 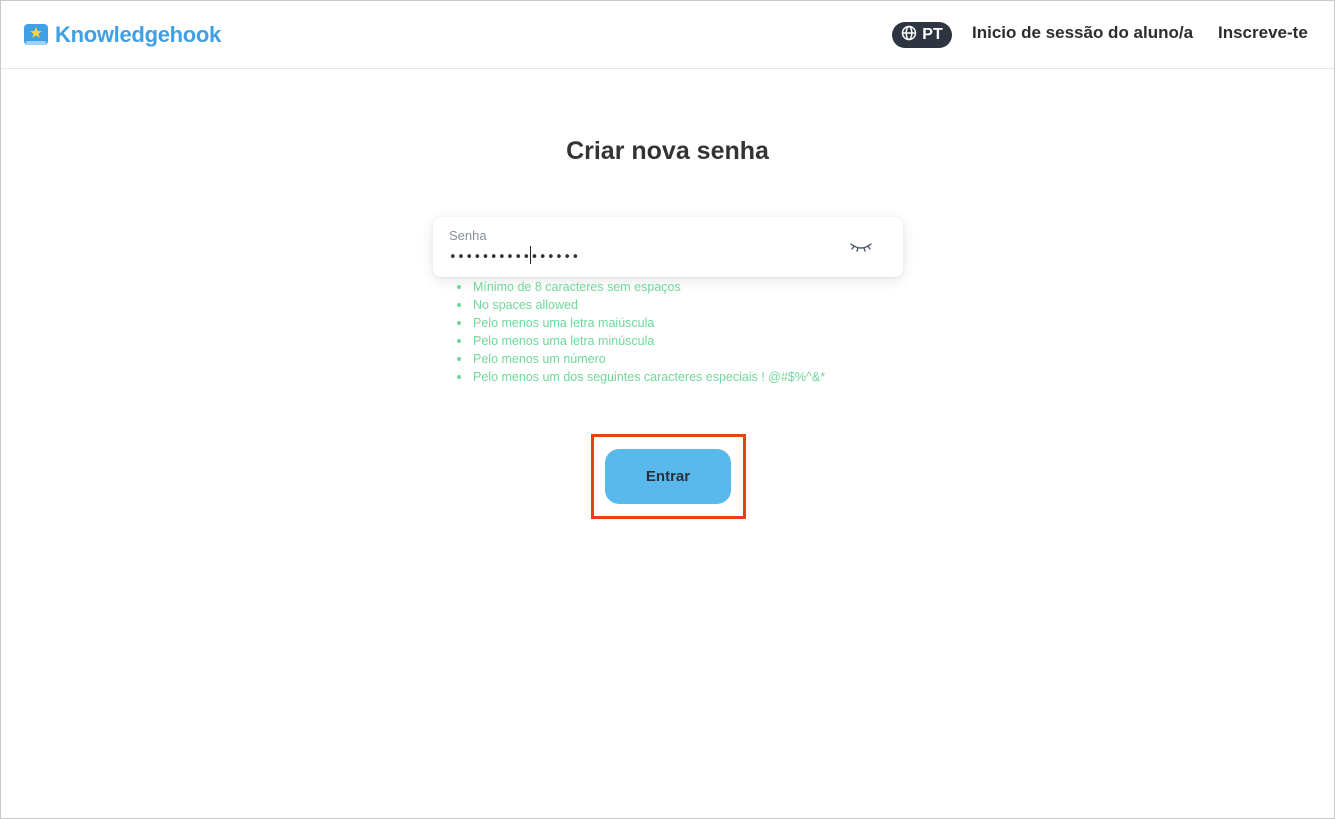 What do you see at coordinates (668, 476) in the screenshot?
I see `submit-button: Entrar` at bounding box center [668, 476].